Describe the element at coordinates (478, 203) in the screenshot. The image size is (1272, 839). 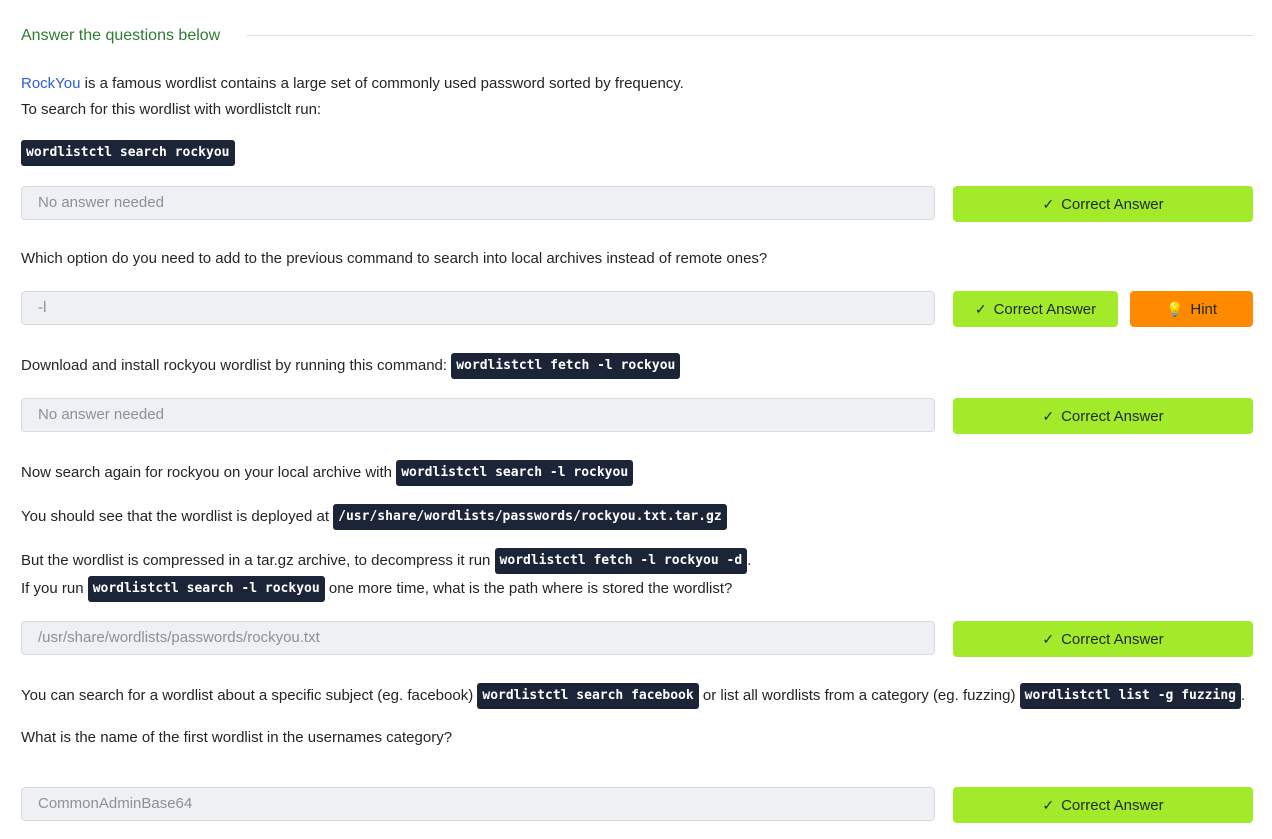
I see `q1-answer-field: No answer needed` at that location.